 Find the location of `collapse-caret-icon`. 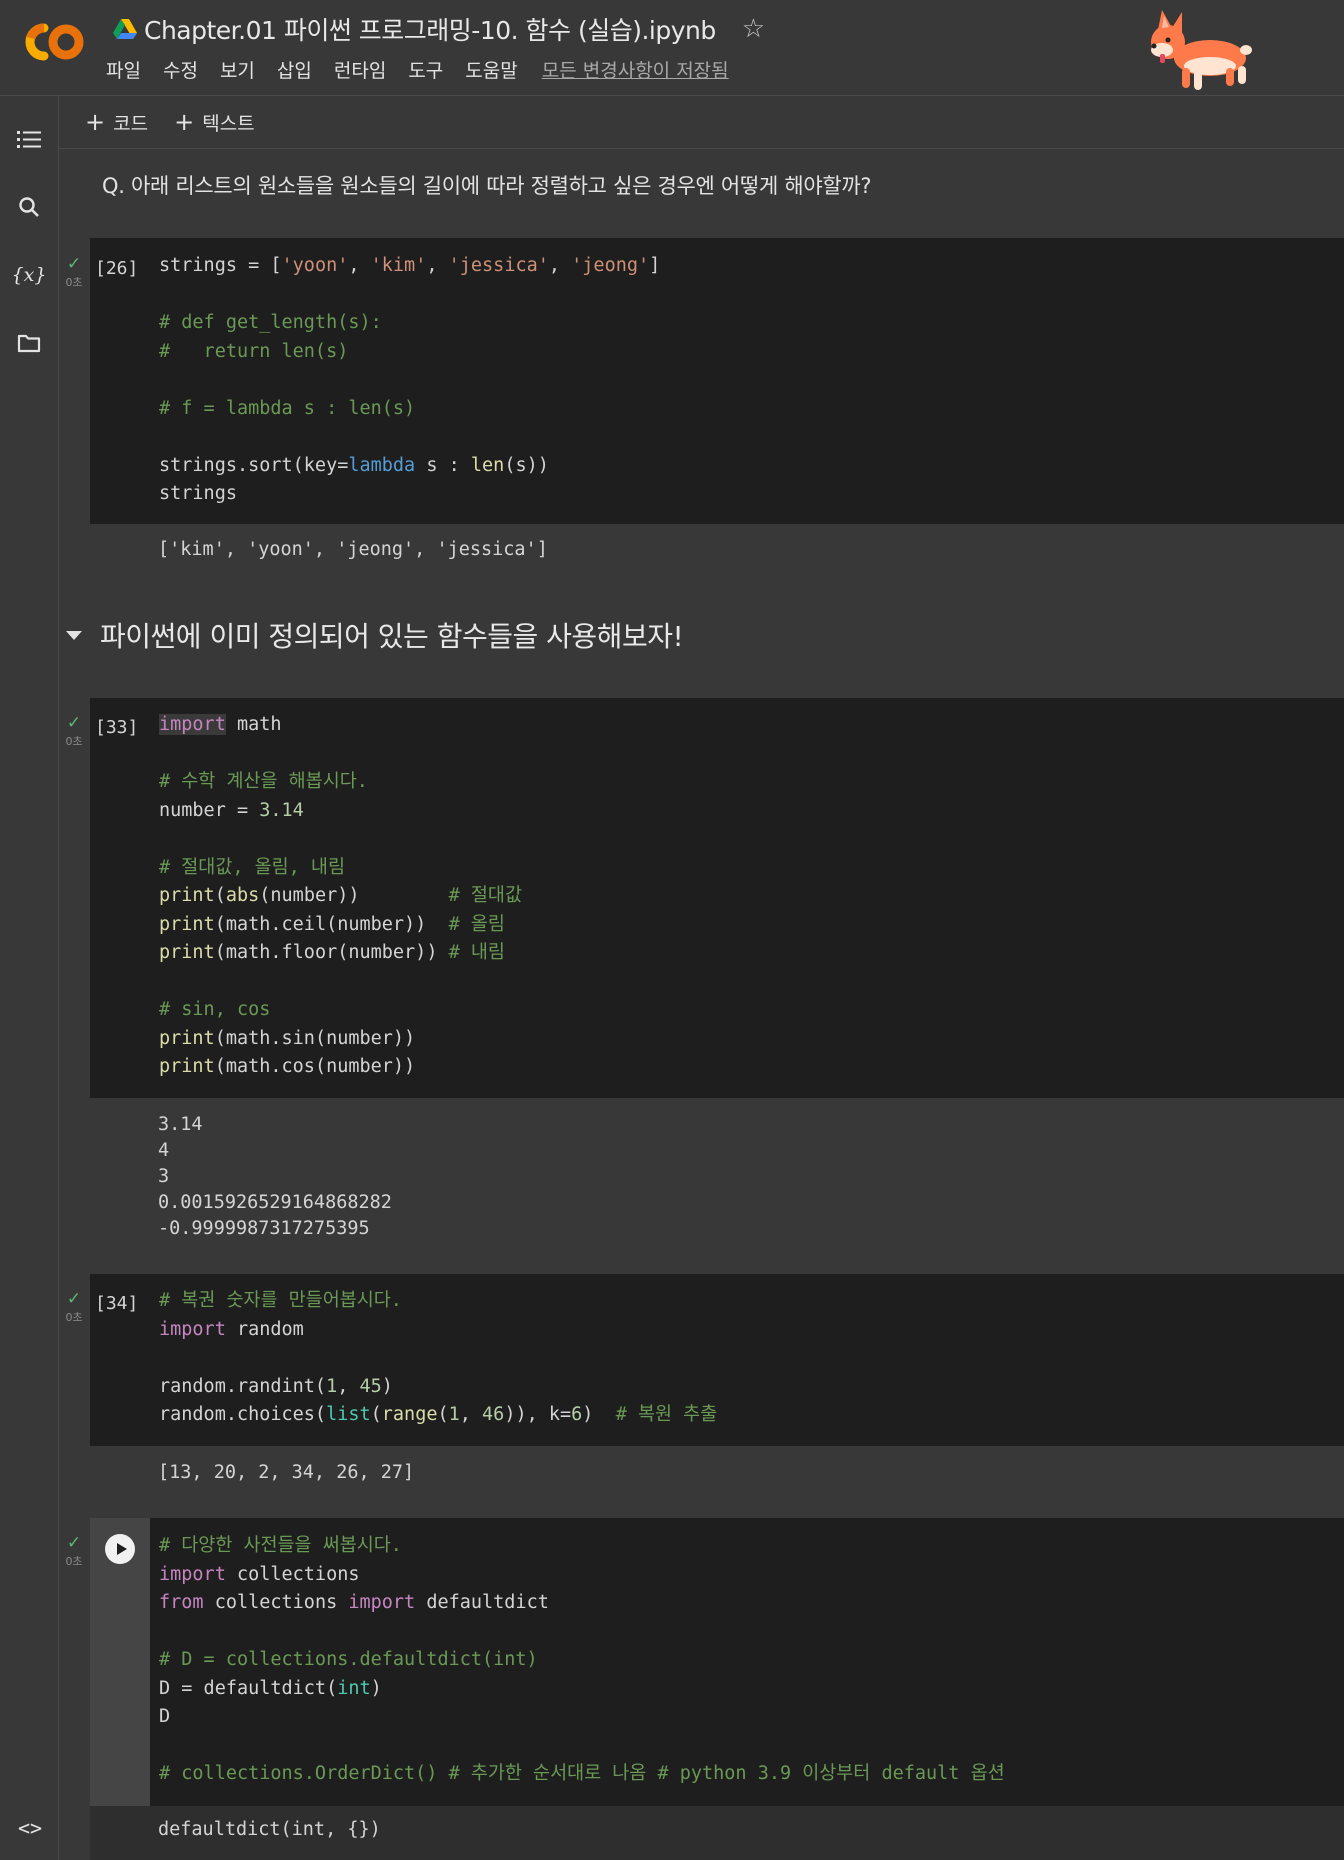

collapse-caret-icon is located at coordinates (74, 635).